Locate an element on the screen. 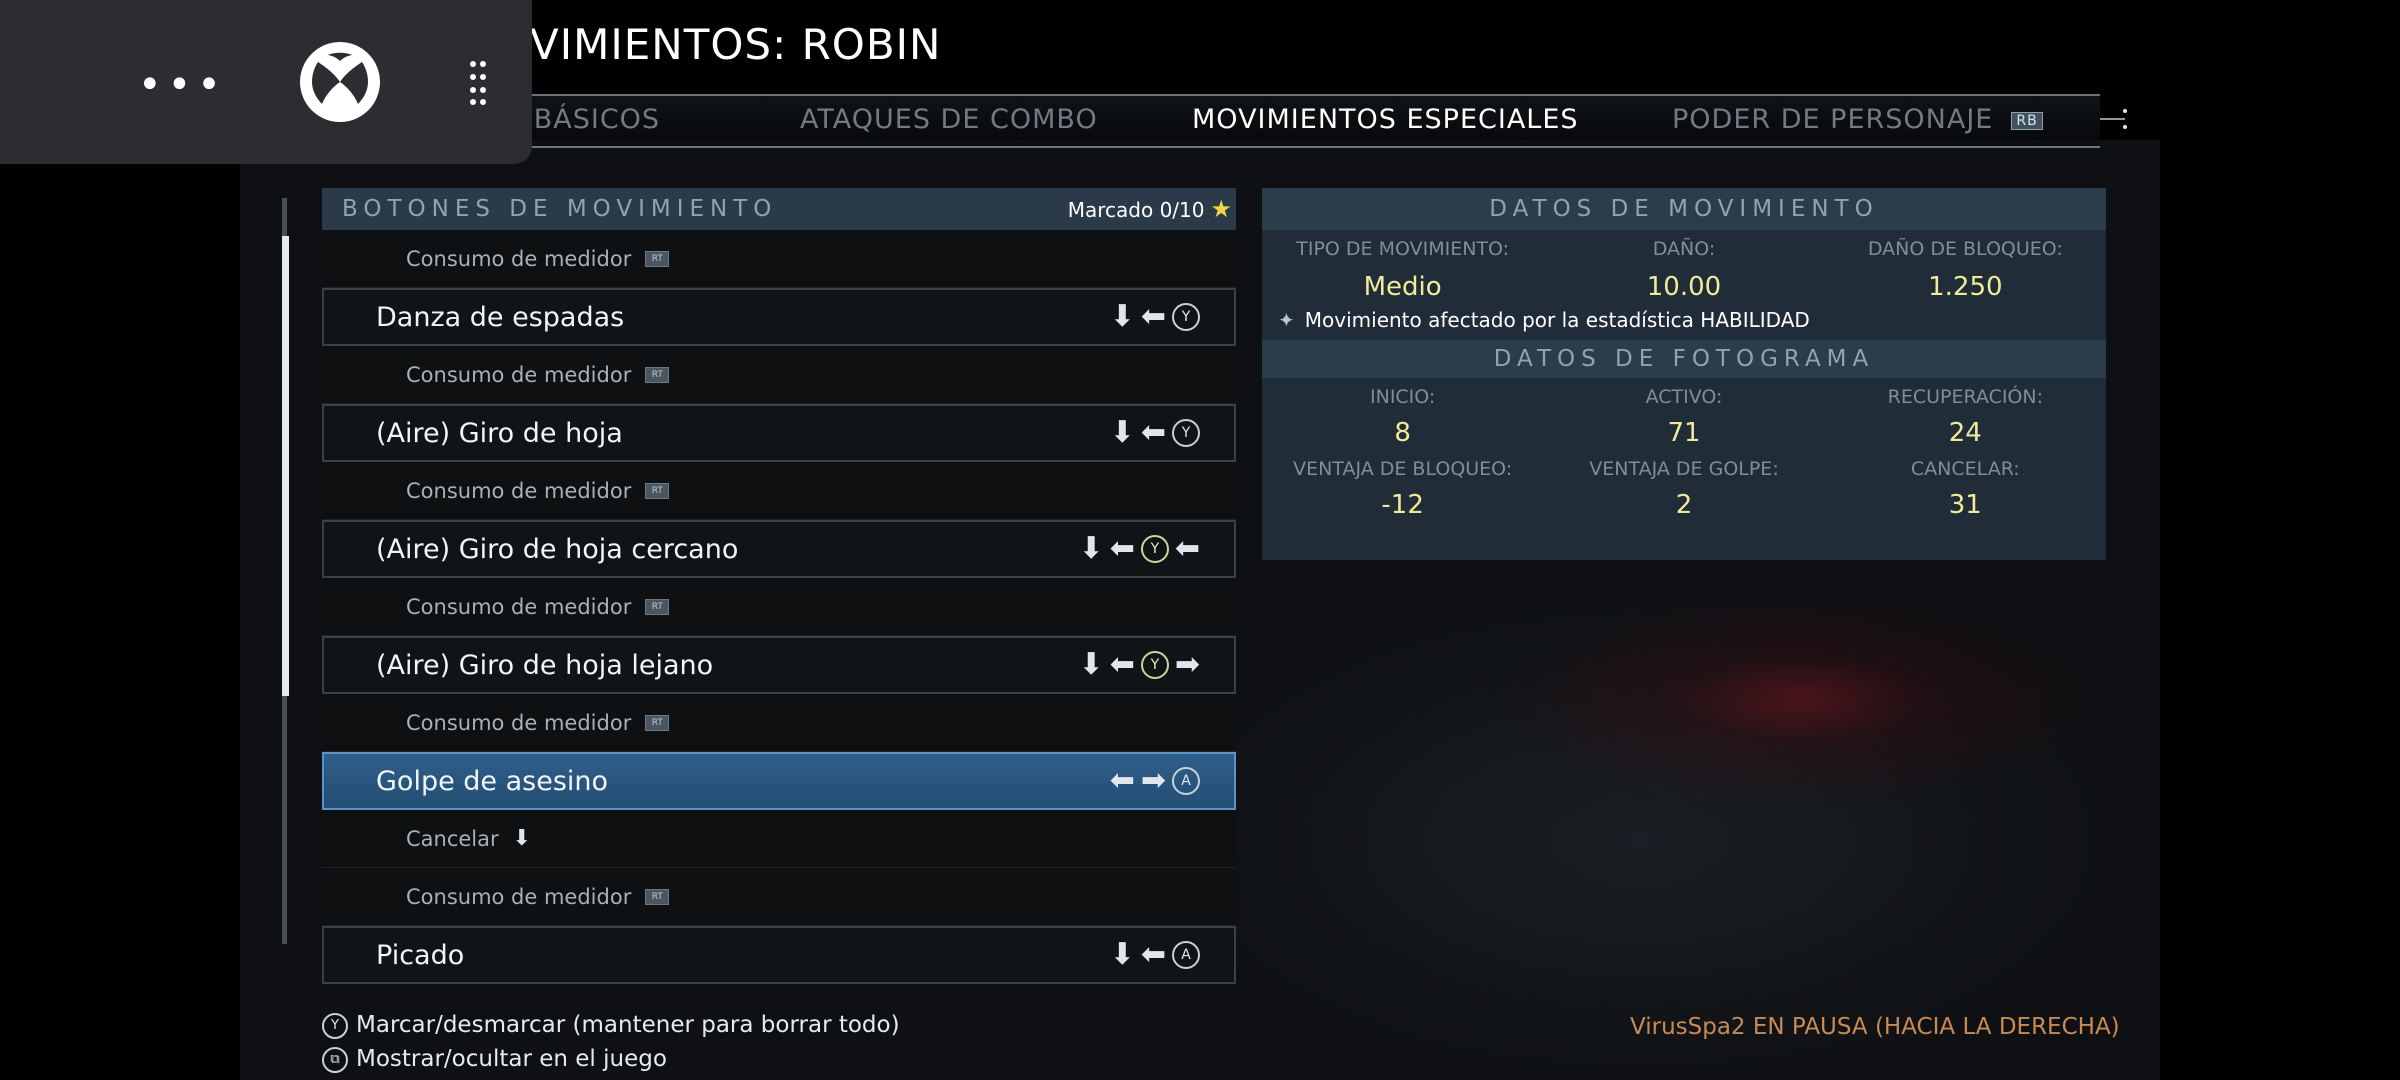  move-input-sequence: ⬅ ➡ A is located at coordinates (1155, 781).